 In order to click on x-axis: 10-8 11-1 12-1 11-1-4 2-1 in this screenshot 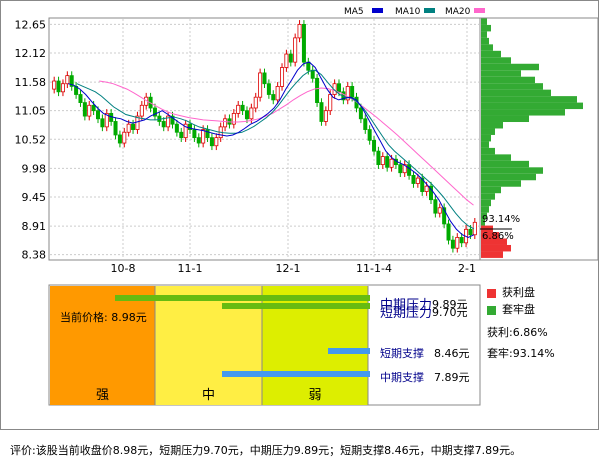, I will do `click(293, 268)`.